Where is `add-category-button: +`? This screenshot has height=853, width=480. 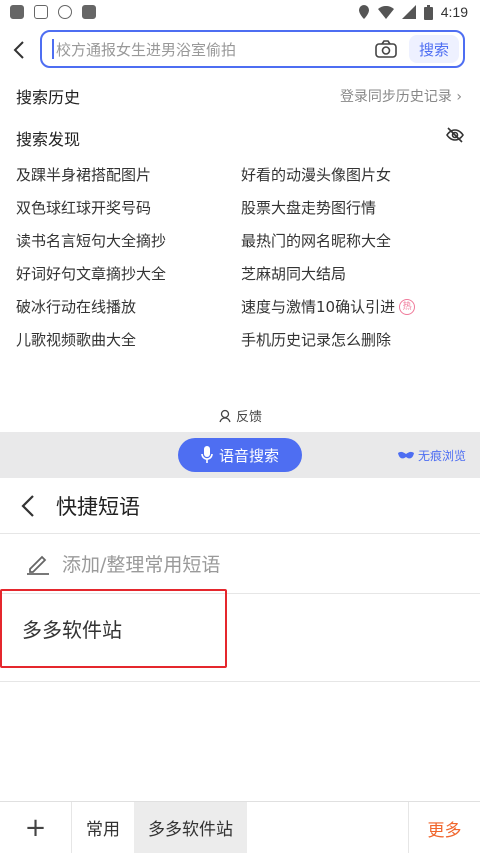 add-category-button: + is located at coordinates (36, 827).